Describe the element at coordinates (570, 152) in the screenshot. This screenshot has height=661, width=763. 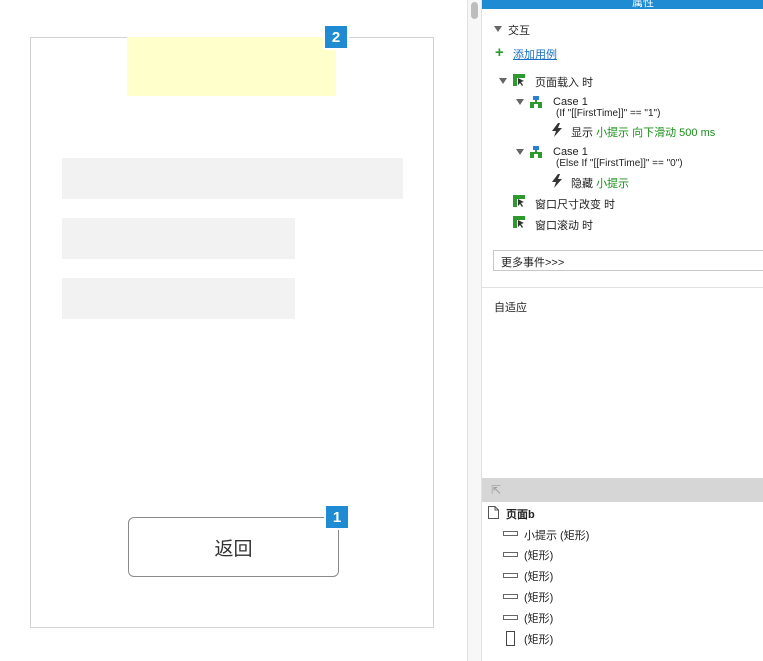
I see `case-2-title: Case 1` at that location.